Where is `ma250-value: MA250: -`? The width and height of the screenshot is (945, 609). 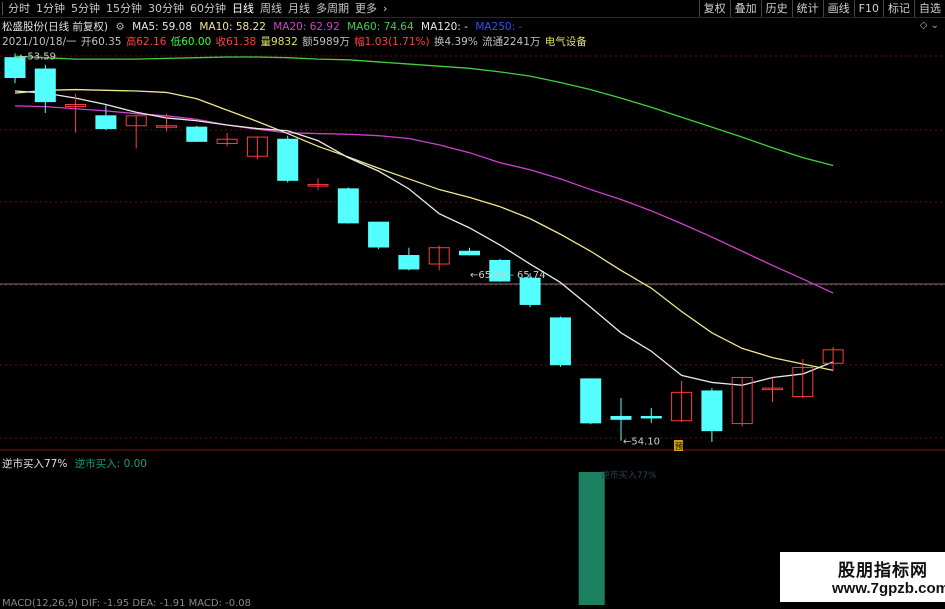
ma250-value: MA250: - is located at coordinates (499, 27).